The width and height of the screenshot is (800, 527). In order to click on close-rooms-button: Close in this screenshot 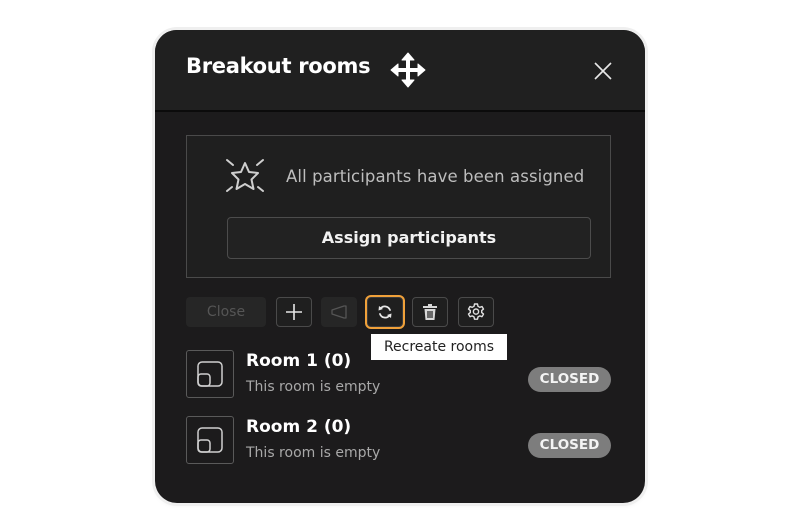, I will do `click(226, 312)`.